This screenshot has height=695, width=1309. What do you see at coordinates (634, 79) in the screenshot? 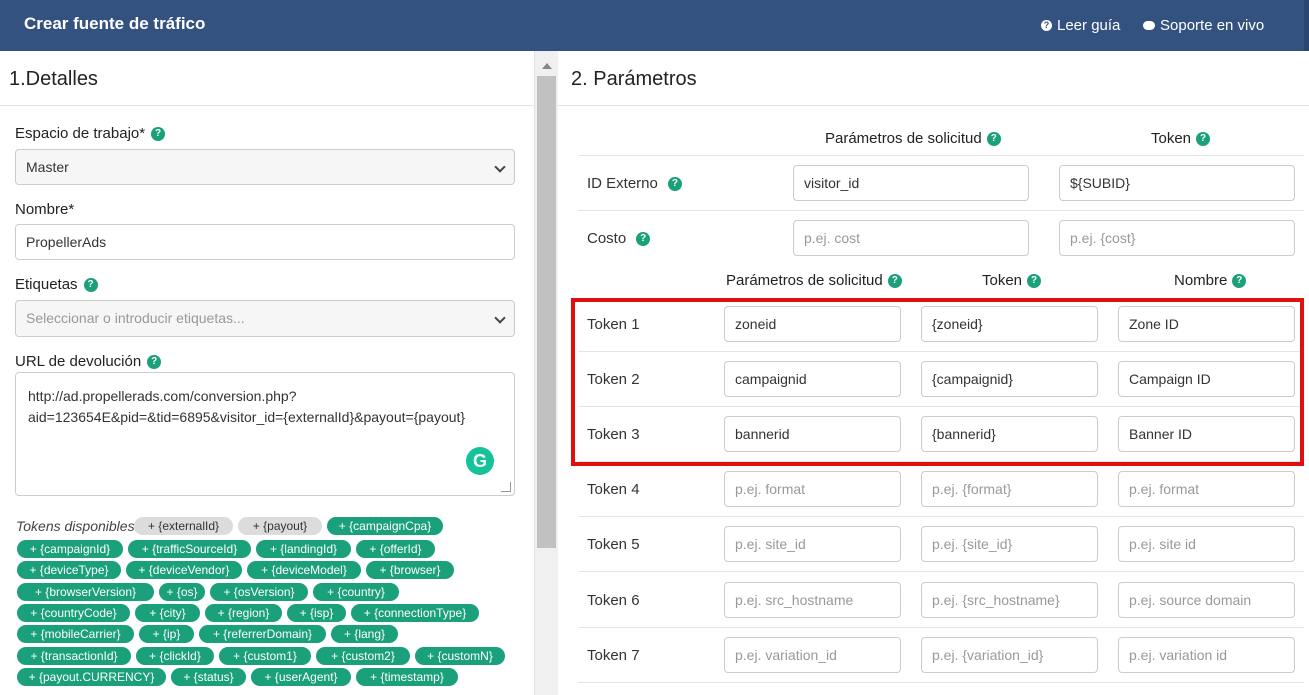
I see `parameters-section-title: 2. Parámetros` at bounding box center [634, 79].